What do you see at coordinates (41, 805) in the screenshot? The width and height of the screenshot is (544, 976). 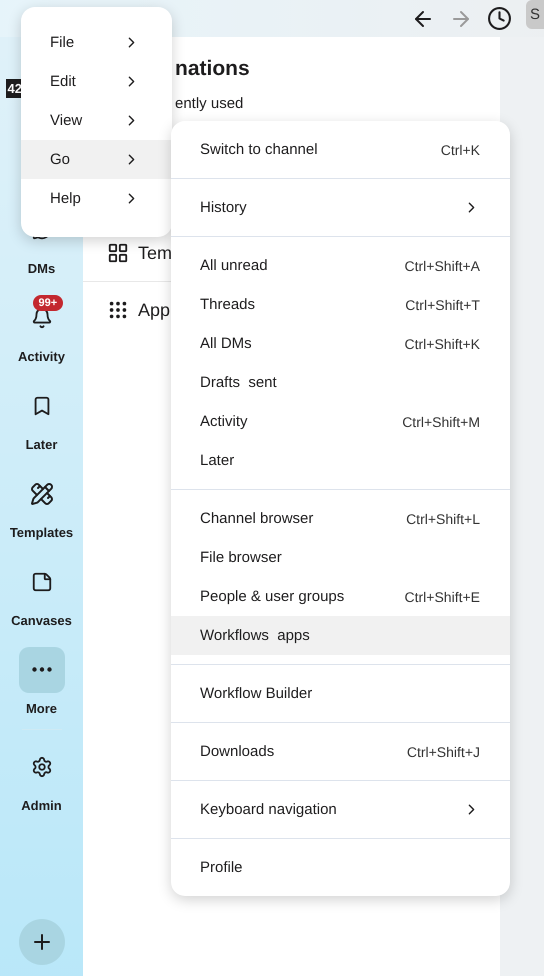 I see `sidebar-label: Admin` at bounding box center [41, 805].